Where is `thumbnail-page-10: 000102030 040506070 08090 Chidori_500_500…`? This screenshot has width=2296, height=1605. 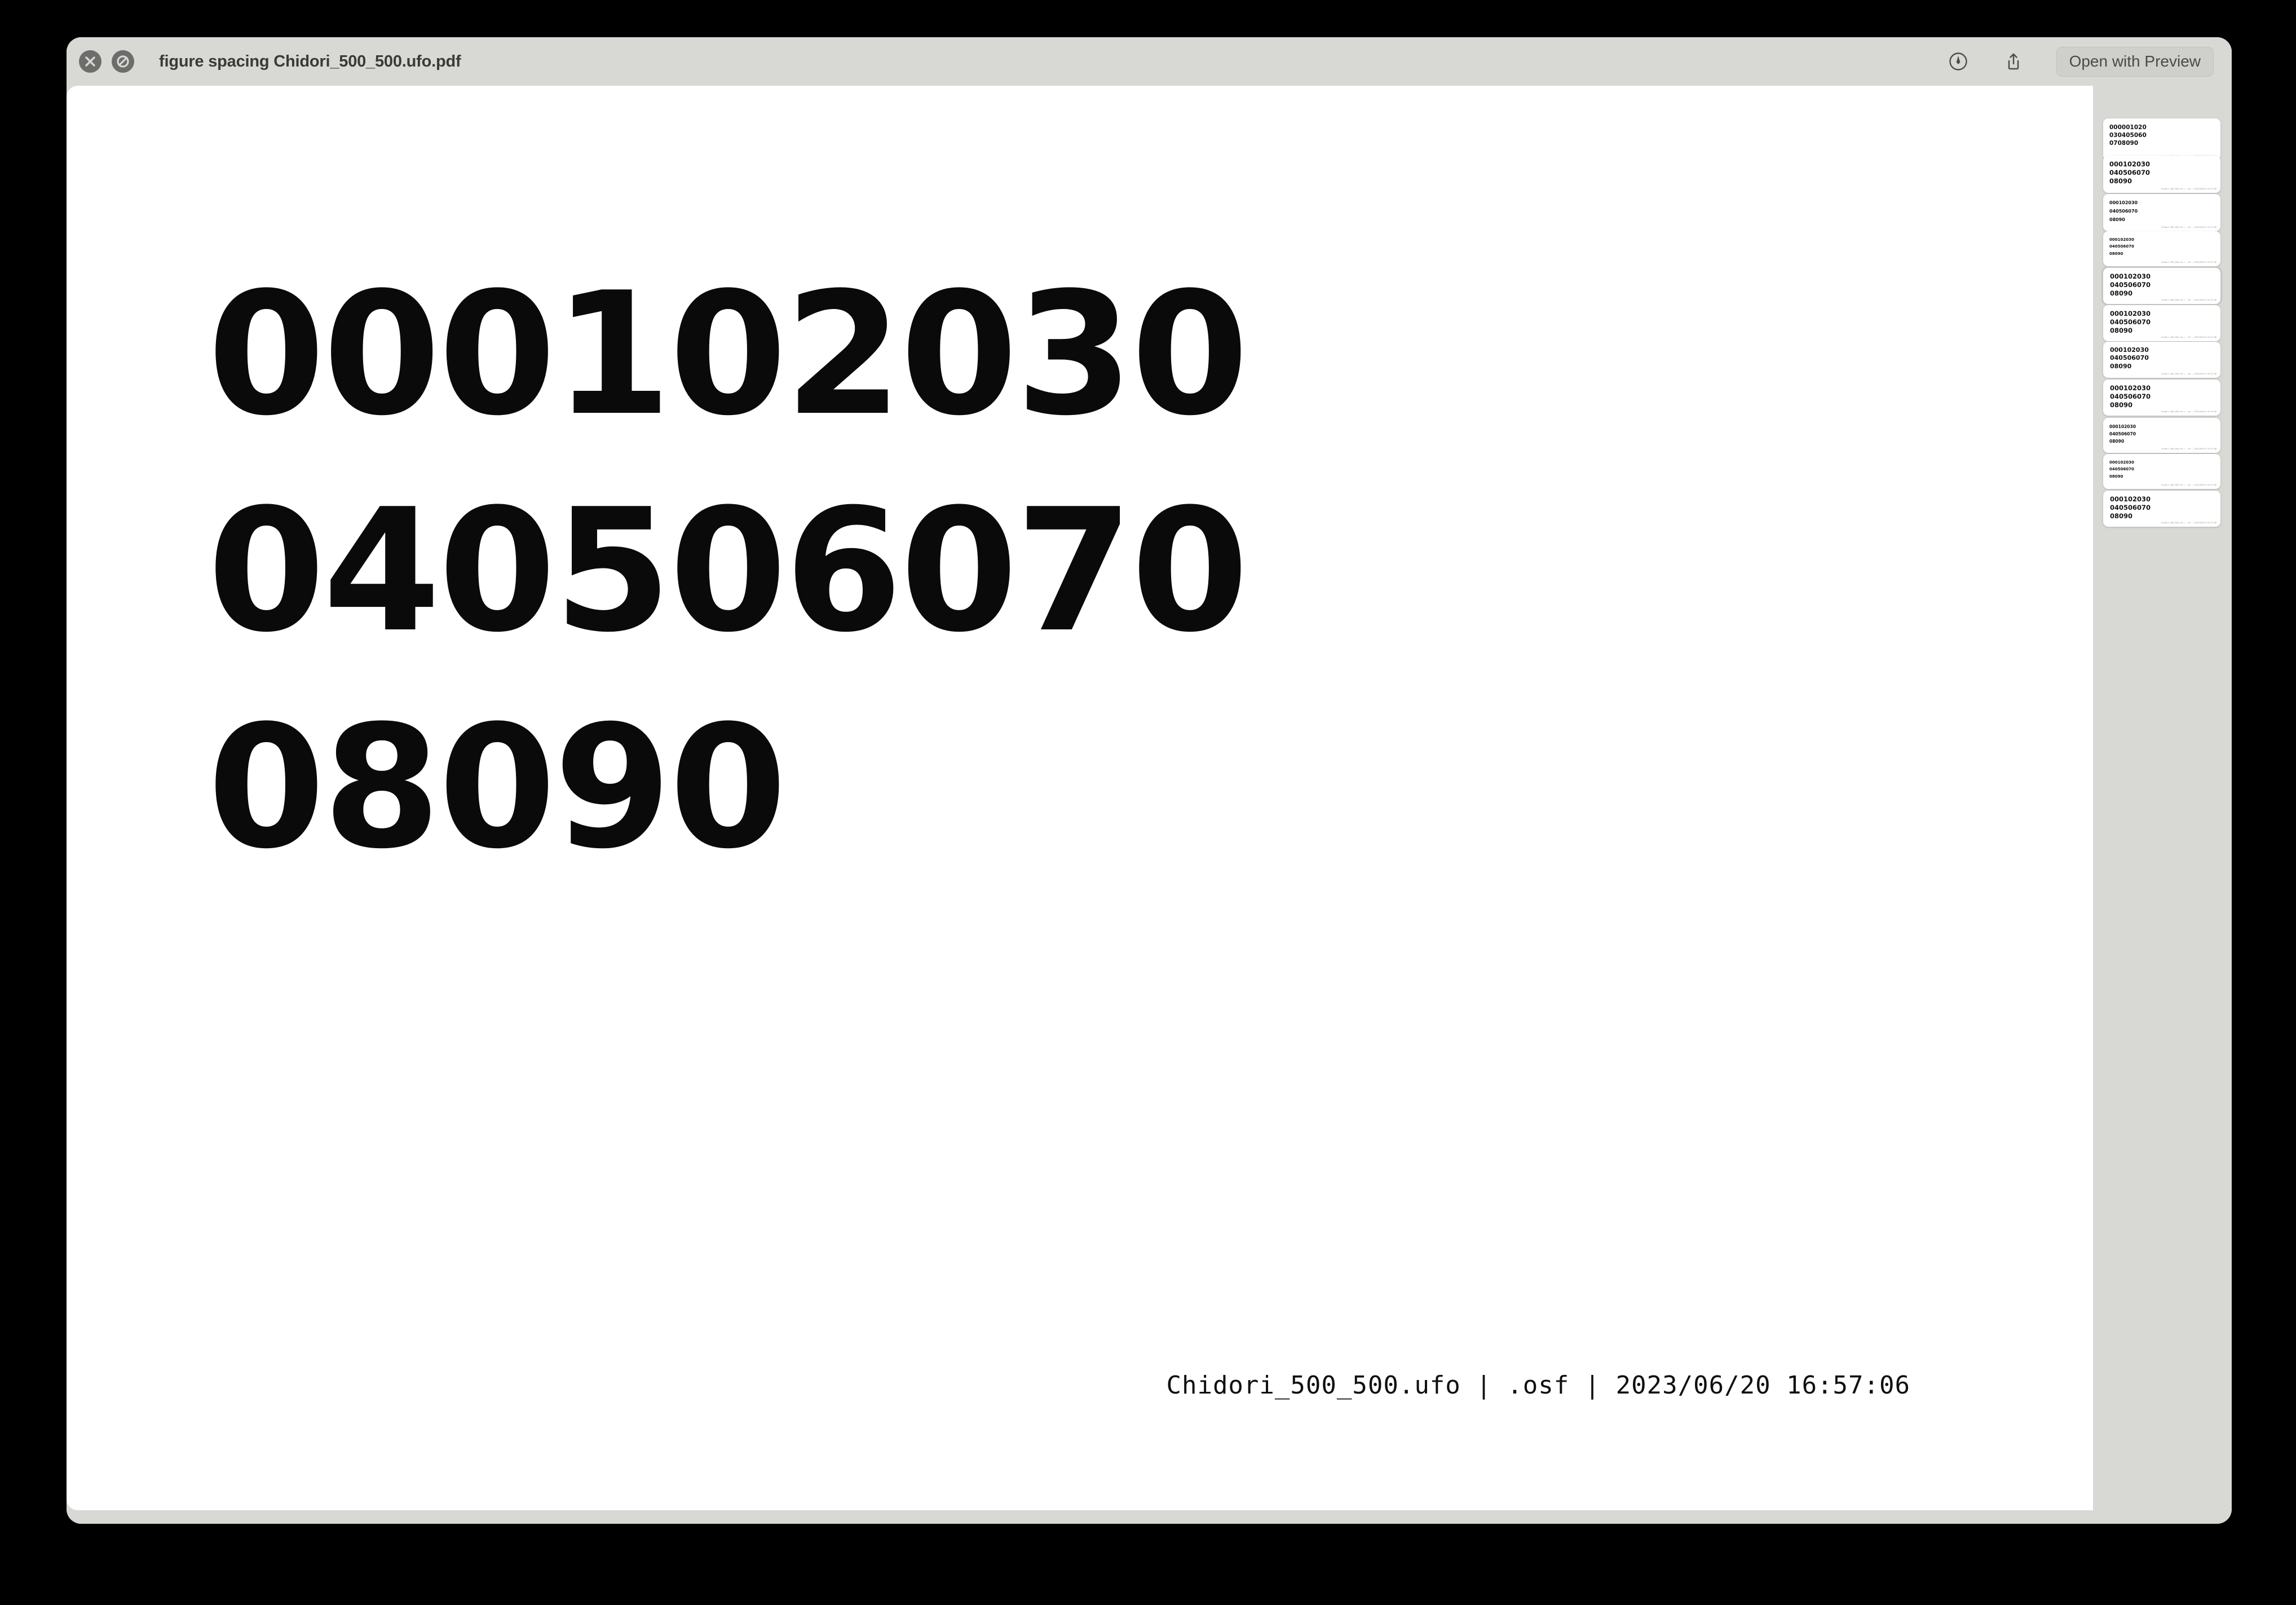
thumbnail-page-10: 000102030 040506070 08090 Chidori_500_500… is located at coordinates (2161, 471).